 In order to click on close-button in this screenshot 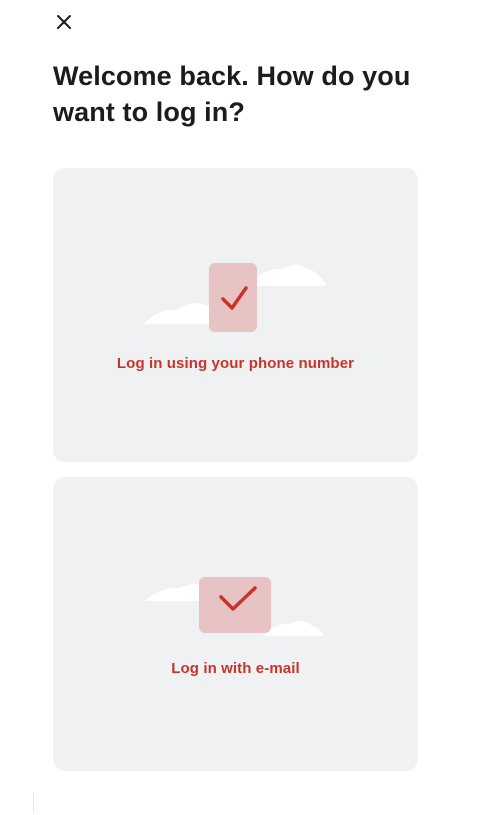, I will do `click(64, 22)`.